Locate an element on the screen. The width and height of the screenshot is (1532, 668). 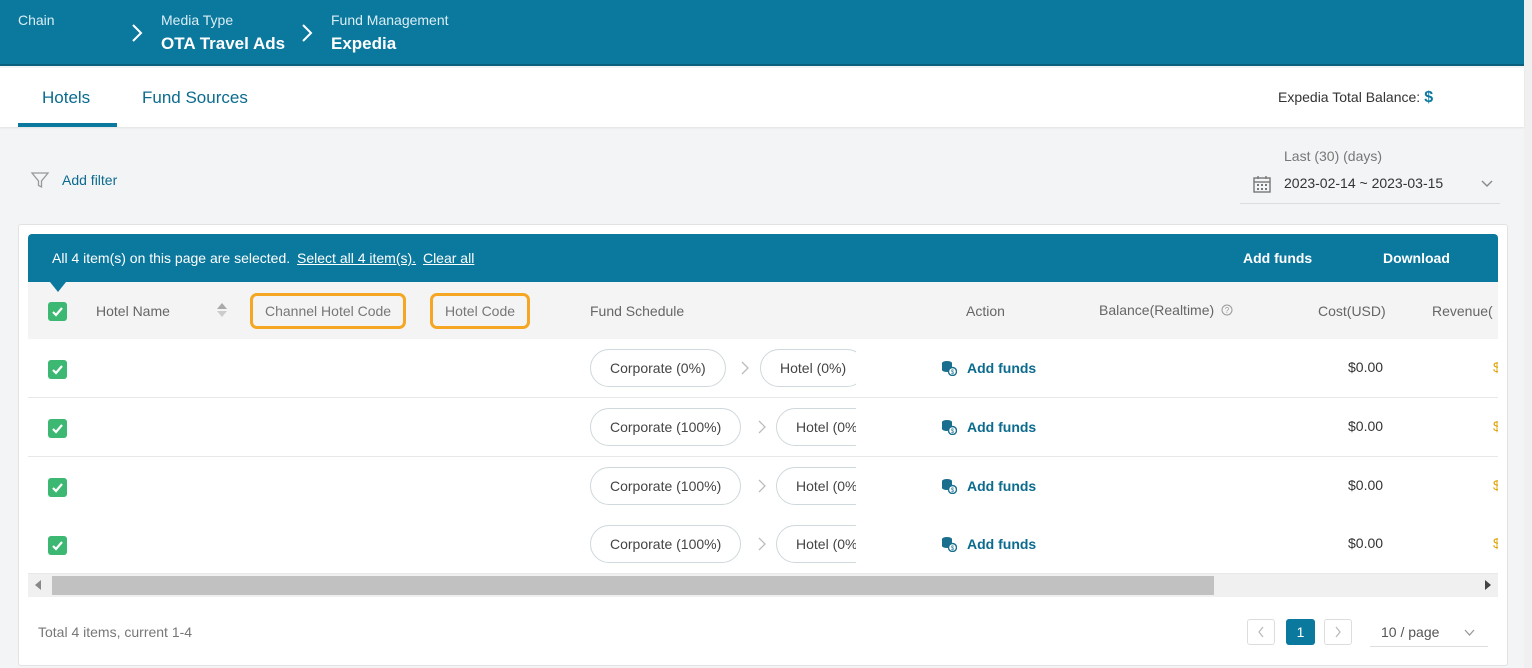
column-cost: Cost(USD) is located at coordinates (1352, 311).